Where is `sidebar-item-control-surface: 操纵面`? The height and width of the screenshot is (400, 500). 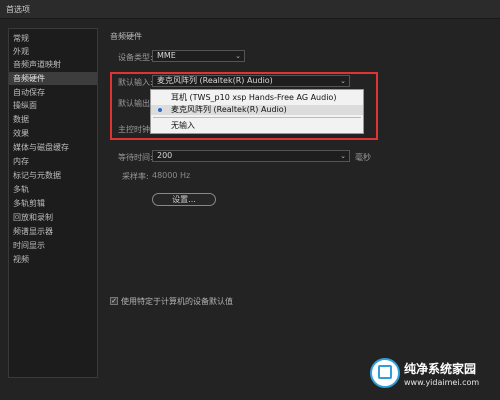
sidebar-item-control-surface: 操纵面 is located at coordinates (53, 105).